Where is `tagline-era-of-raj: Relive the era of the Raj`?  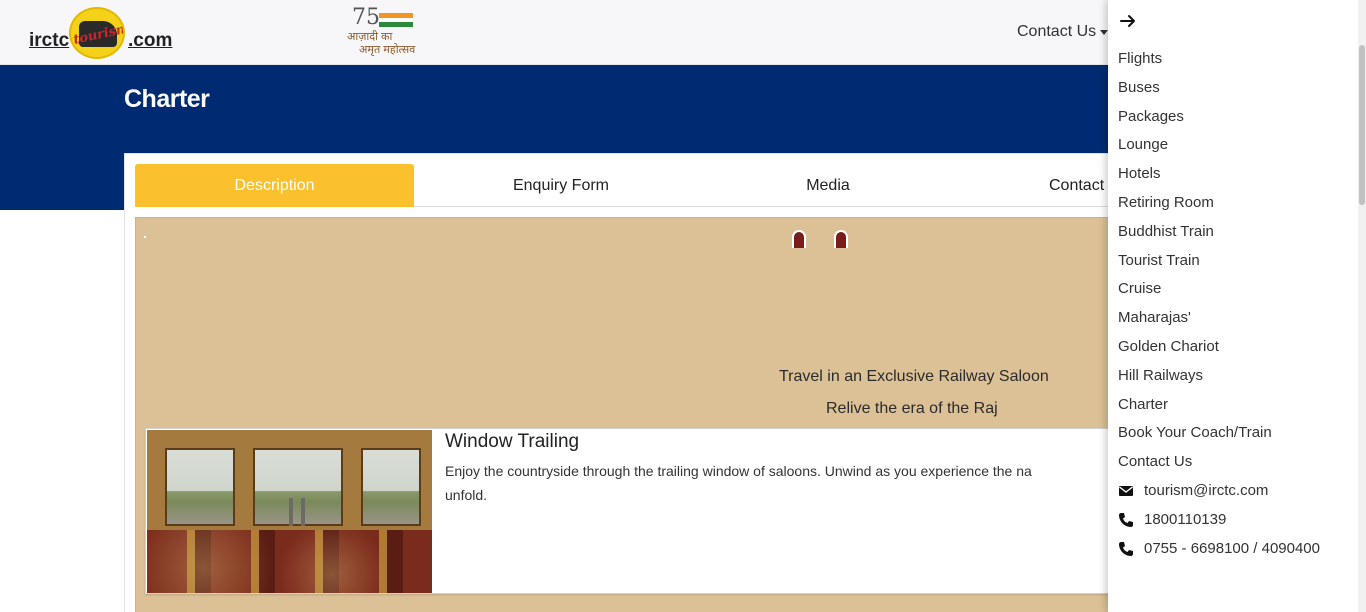 tagline-era-of-raj: Relive the era of the Raj is located at coordinates (912, 408).